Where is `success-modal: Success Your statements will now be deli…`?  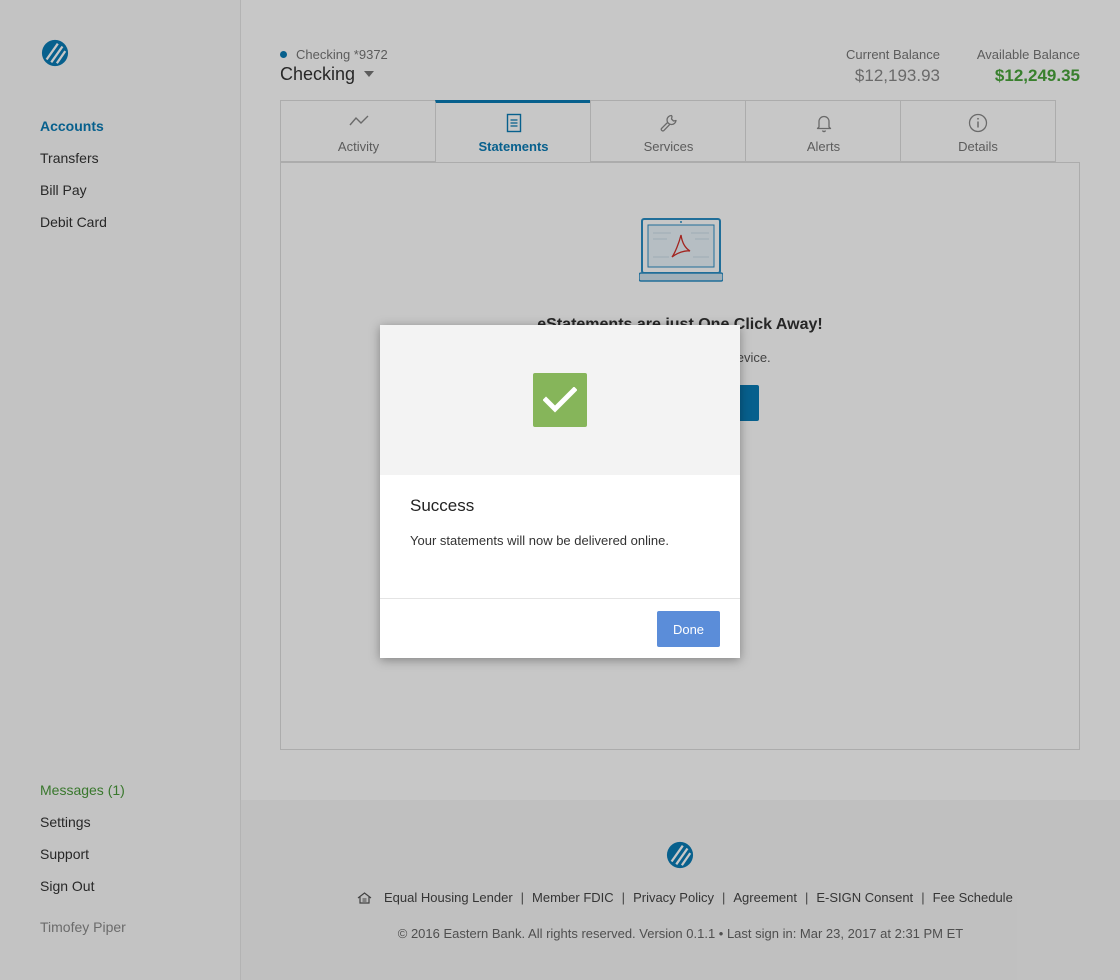 success-modal: Success Your statements will now be deli… is located at coordinates (560, 491).